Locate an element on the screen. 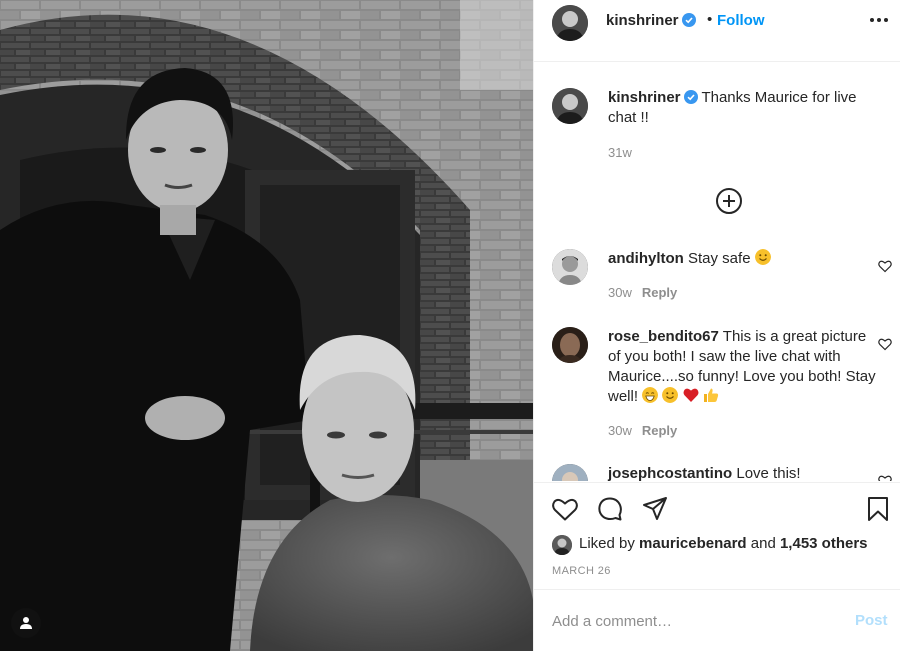  post-comment-button: Post is located at coordinates (871, 620).